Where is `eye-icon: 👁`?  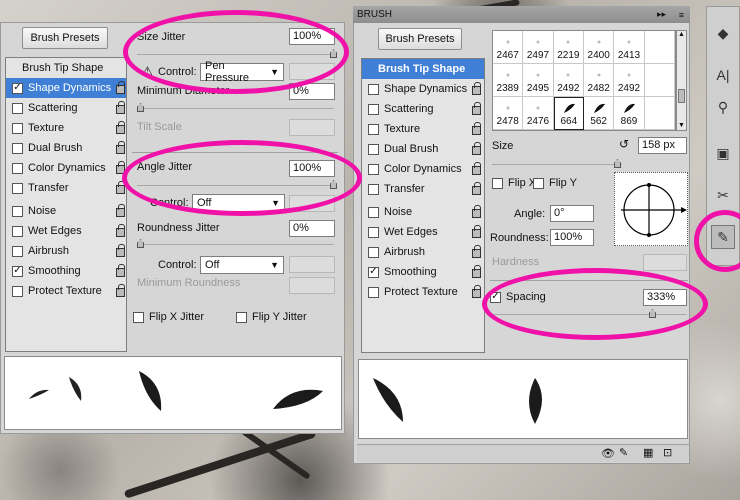
eye-icon: 👁 is located at coordinates (608, 453).